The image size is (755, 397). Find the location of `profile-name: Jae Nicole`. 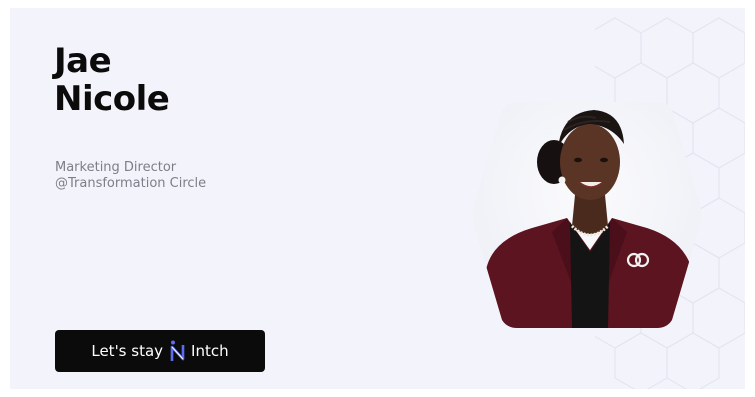

profile-name: Jae Nicole is located at coordinates (112, 80).